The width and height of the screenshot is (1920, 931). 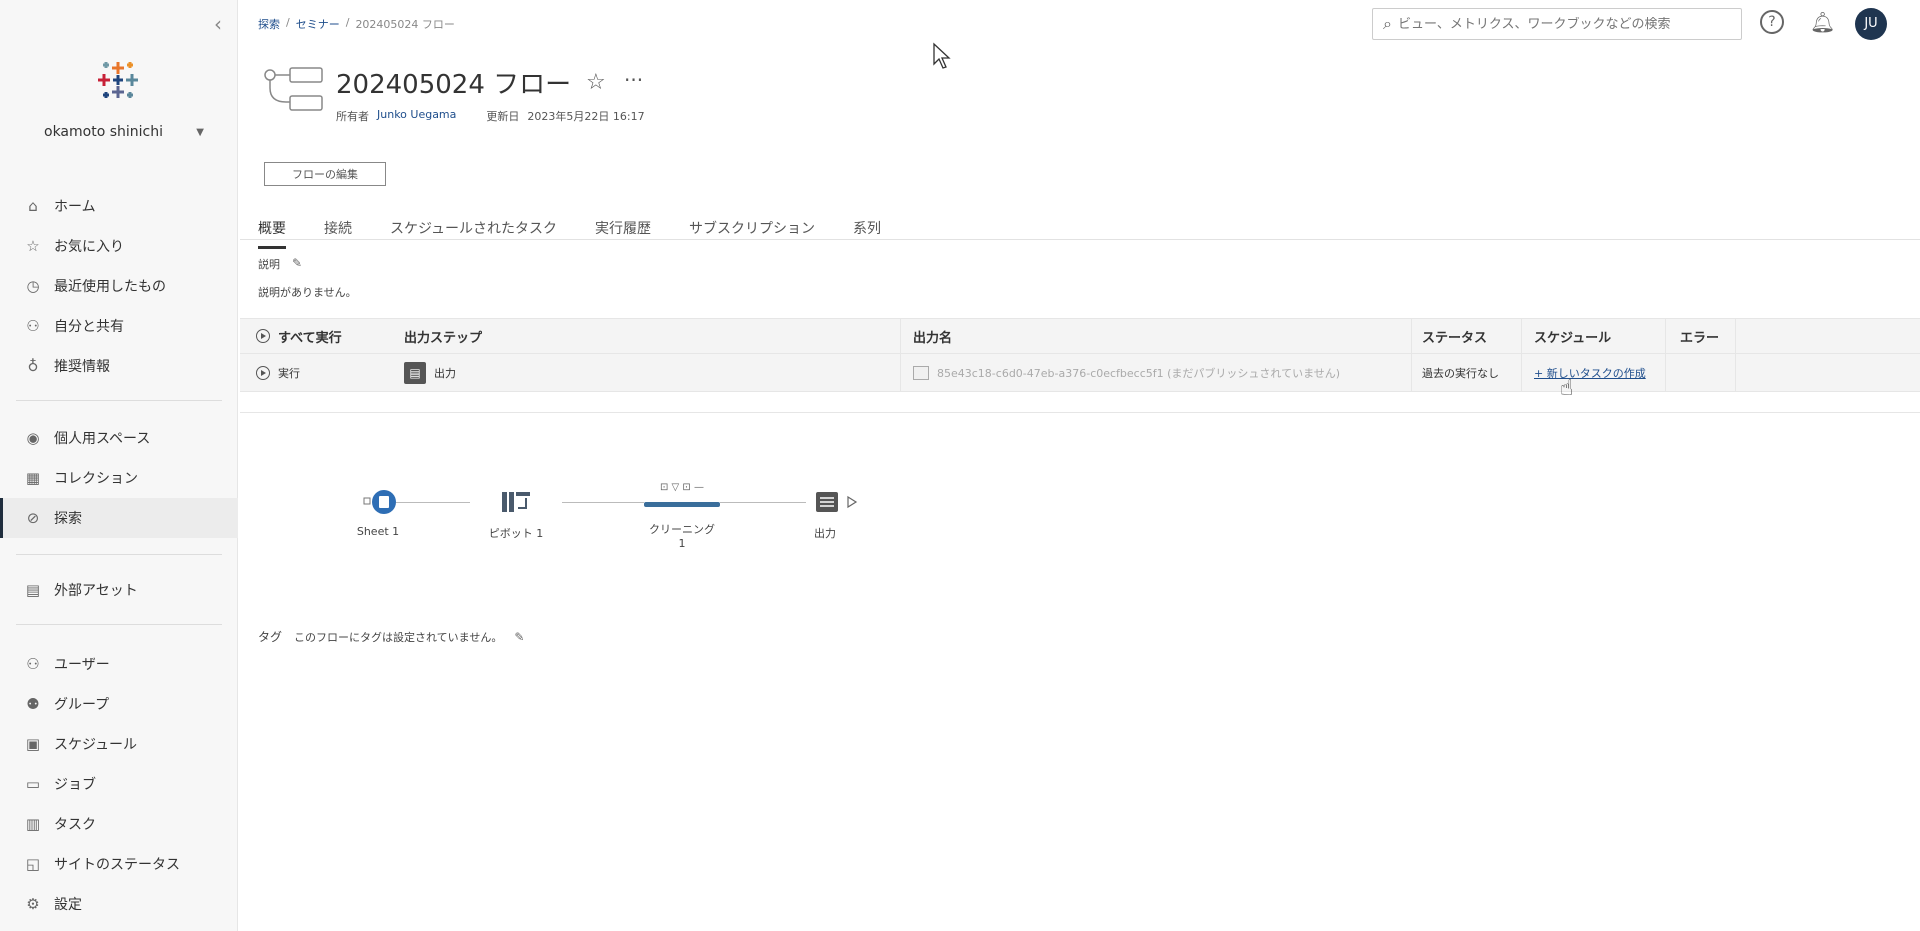 I want to click on collapse-sidebar-icon: ‹, so click(x=218, y=24).